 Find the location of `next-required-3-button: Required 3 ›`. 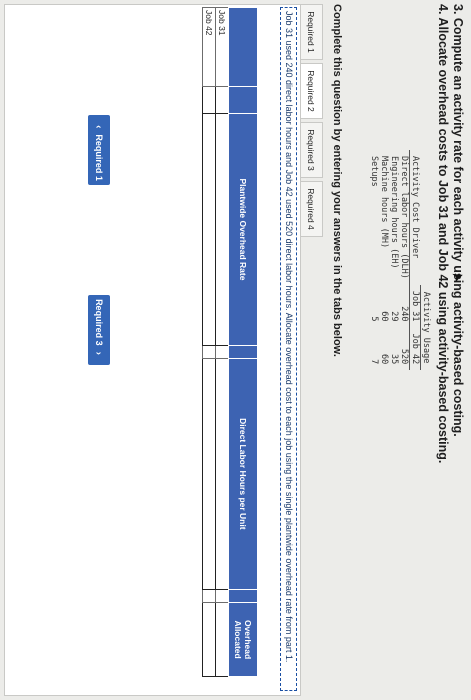

next-required-3-button: Required 3 › is located at coordinates (99, 330).